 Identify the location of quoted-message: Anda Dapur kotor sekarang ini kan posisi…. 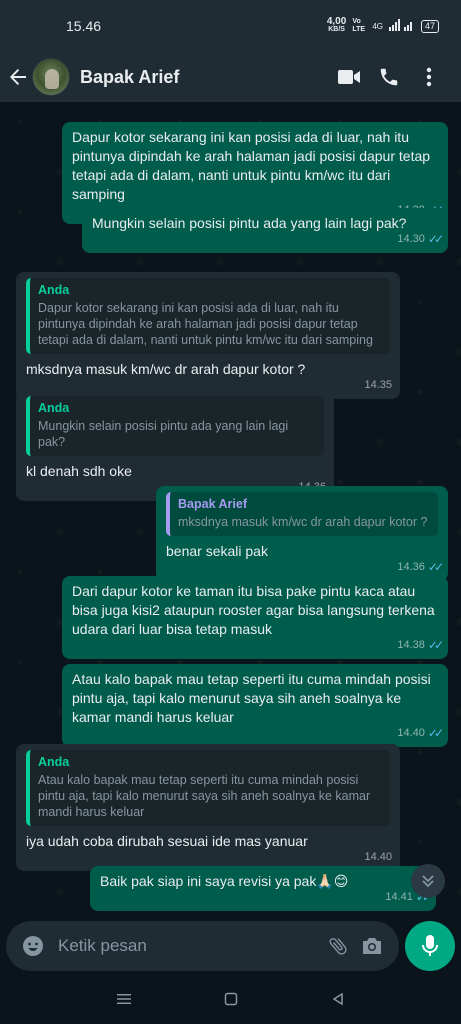
(208, 316).